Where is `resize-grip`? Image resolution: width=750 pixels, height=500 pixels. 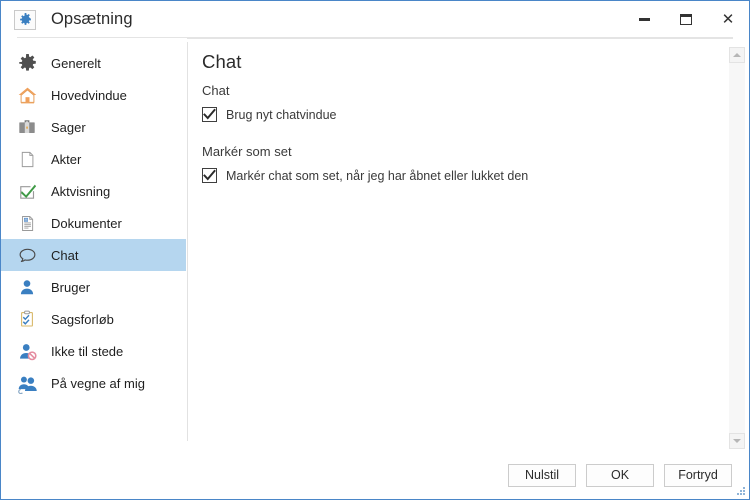 resize-grip is located at coordinates (740, 490).